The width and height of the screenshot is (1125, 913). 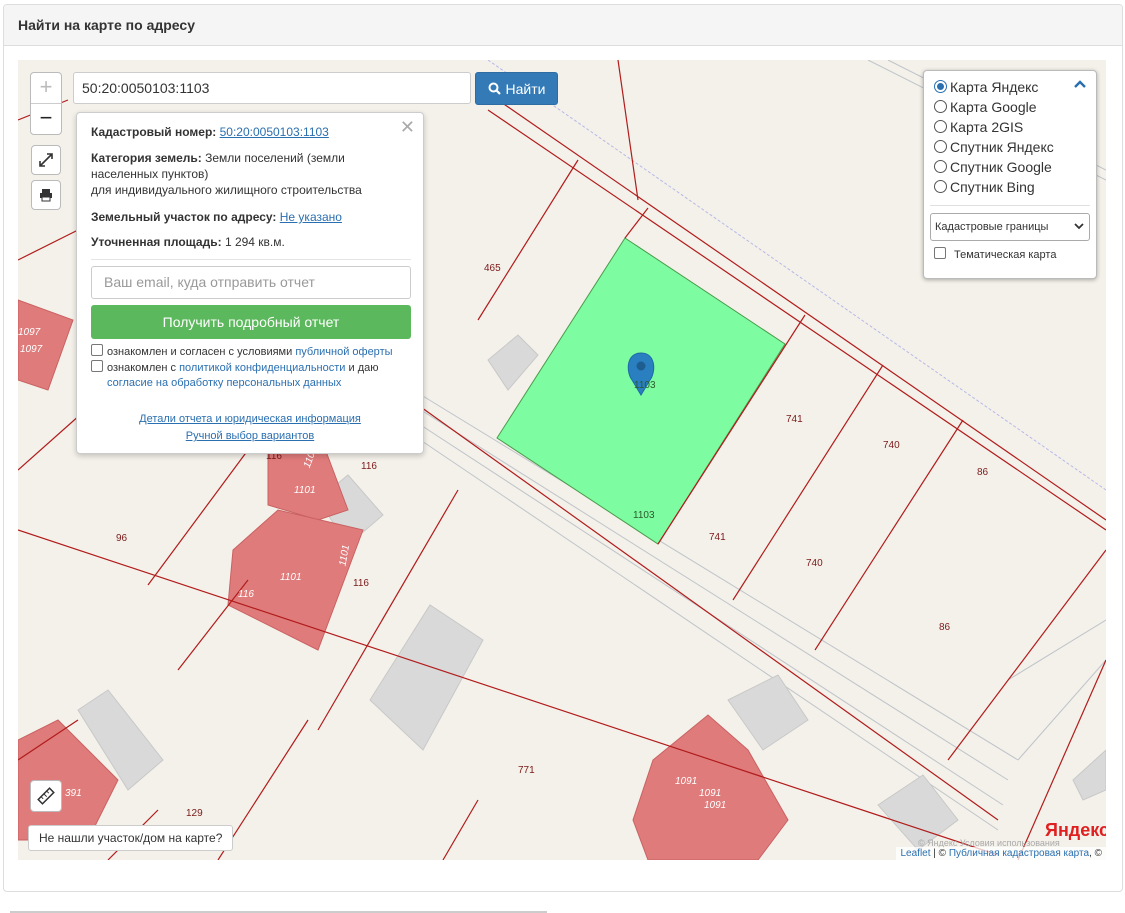 I want to click on layer-option-yandex-satellite: Спутник Яндекс, so click(x=994, y=147).